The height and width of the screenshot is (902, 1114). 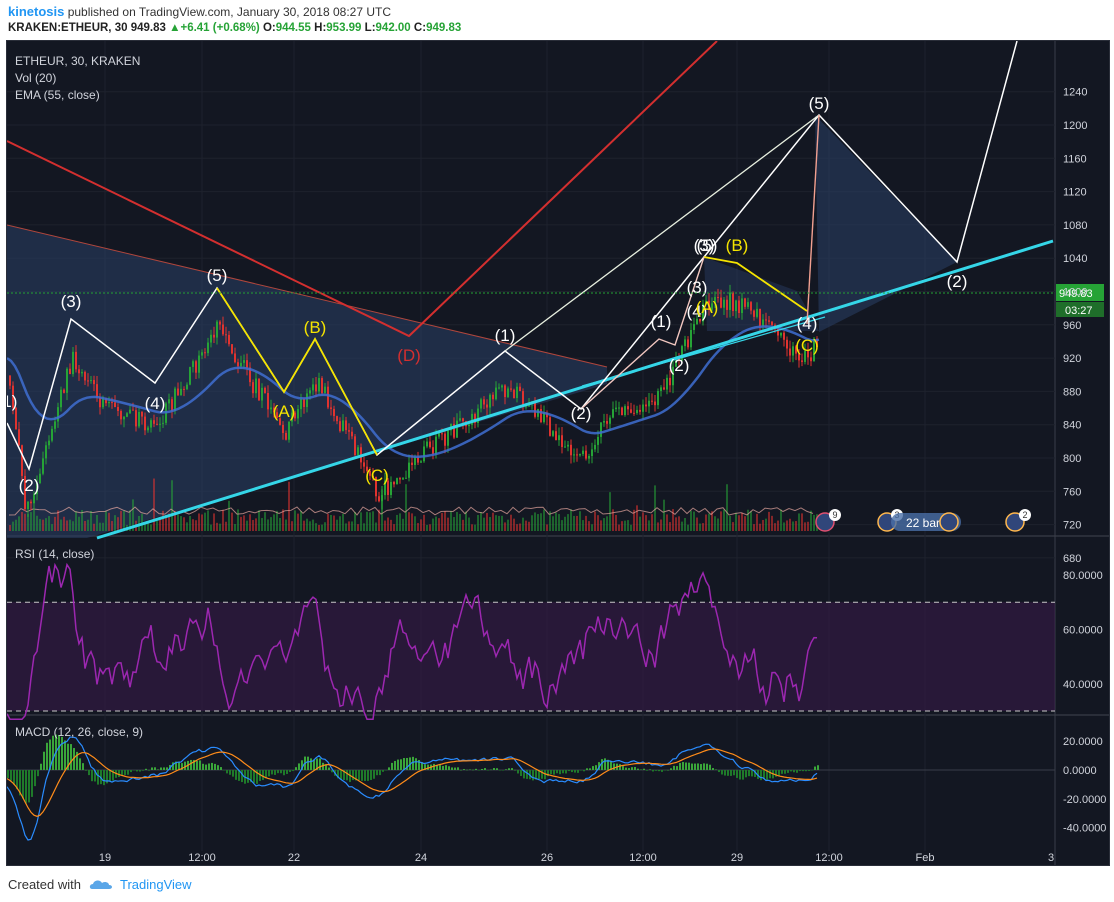 I want to click on wave-label: (2), so click(x=29, y=485).